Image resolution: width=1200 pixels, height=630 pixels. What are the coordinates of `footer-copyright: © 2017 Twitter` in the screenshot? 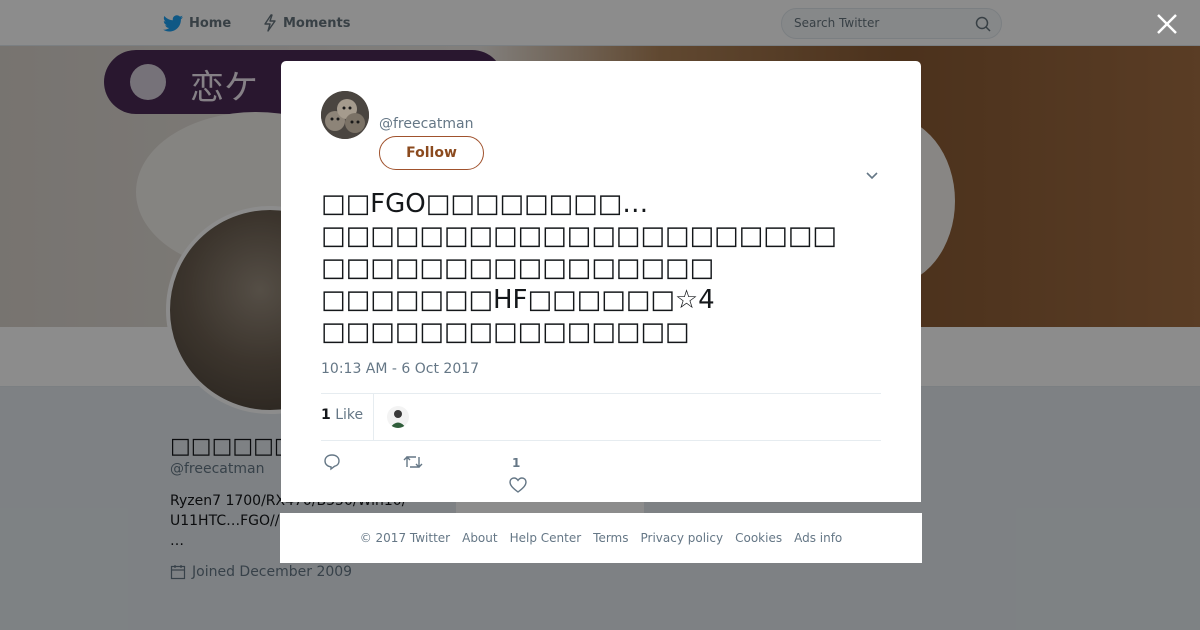 It's located at (405, 538).